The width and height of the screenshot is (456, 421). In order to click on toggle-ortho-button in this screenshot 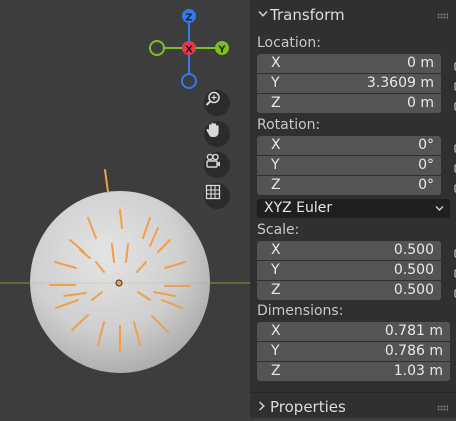, I will do `click(217, 196)`.